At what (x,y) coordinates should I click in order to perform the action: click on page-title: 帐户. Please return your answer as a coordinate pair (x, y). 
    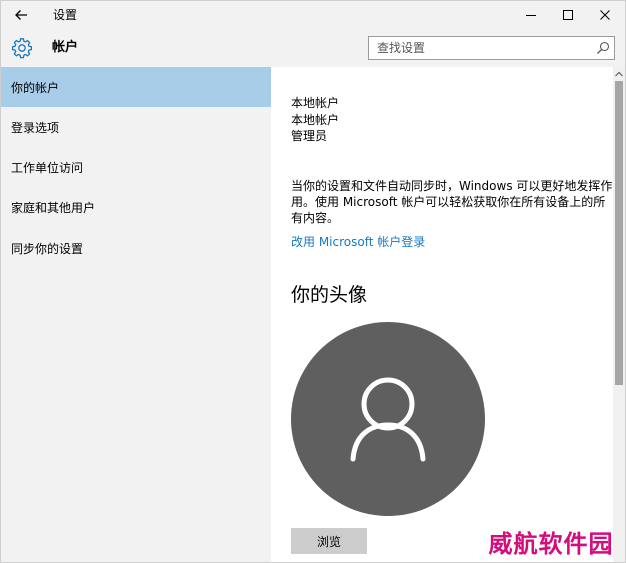
    Looking at the image, I should click on (65, 47).